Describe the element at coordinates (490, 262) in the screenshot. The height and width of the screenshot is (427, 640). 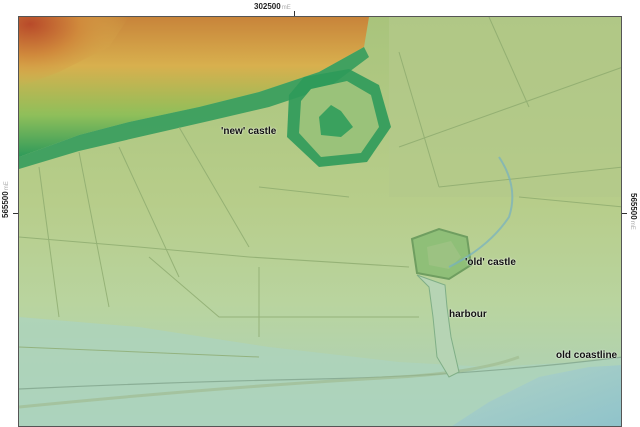
I see `old-castle-label: 'old' castle` at that location.